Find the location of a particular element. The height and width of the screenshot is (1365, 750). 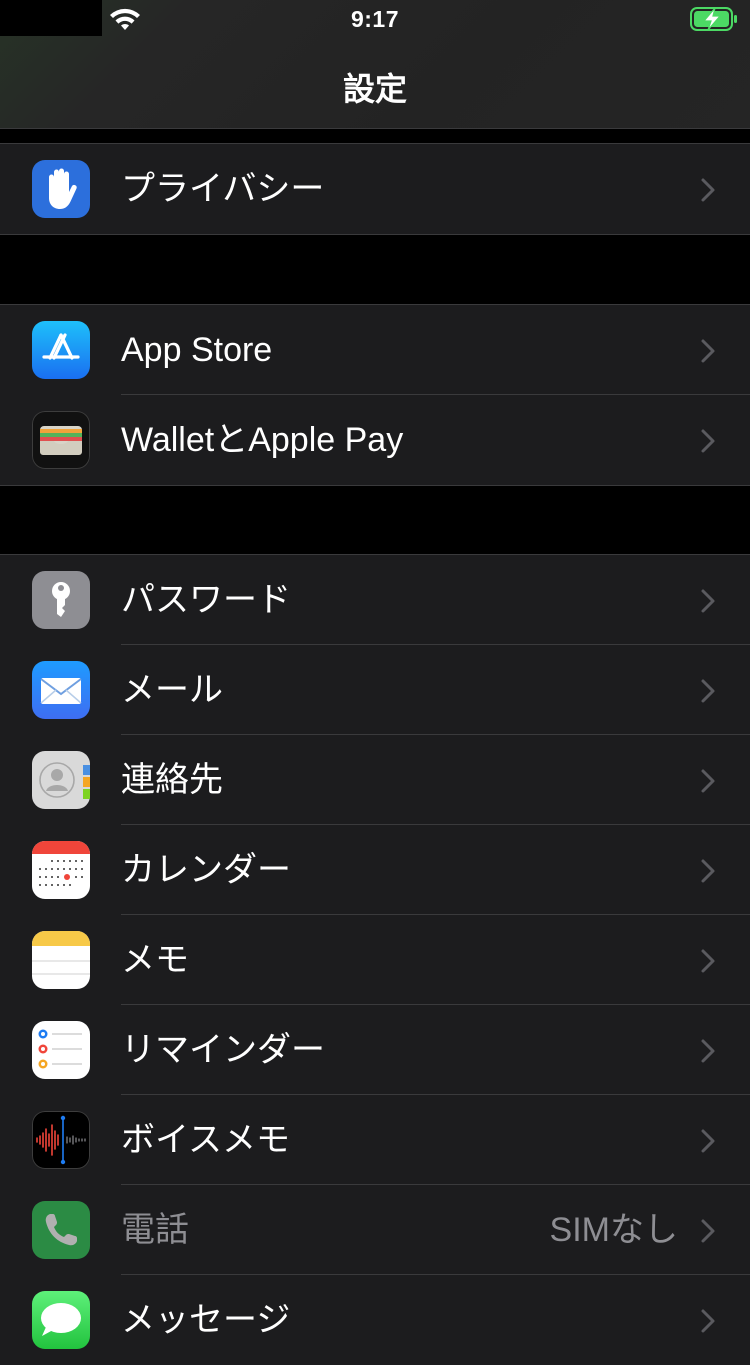

key-icon is located at coordinates (61, 600).